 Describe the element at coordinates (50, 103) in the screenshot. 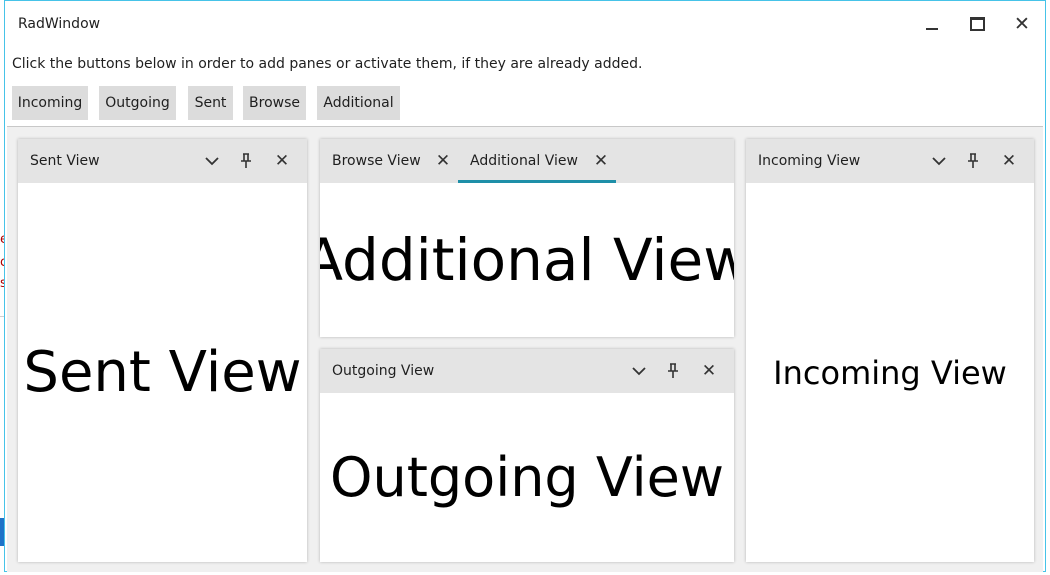

I see `incoming-button: Incoming` at that location.